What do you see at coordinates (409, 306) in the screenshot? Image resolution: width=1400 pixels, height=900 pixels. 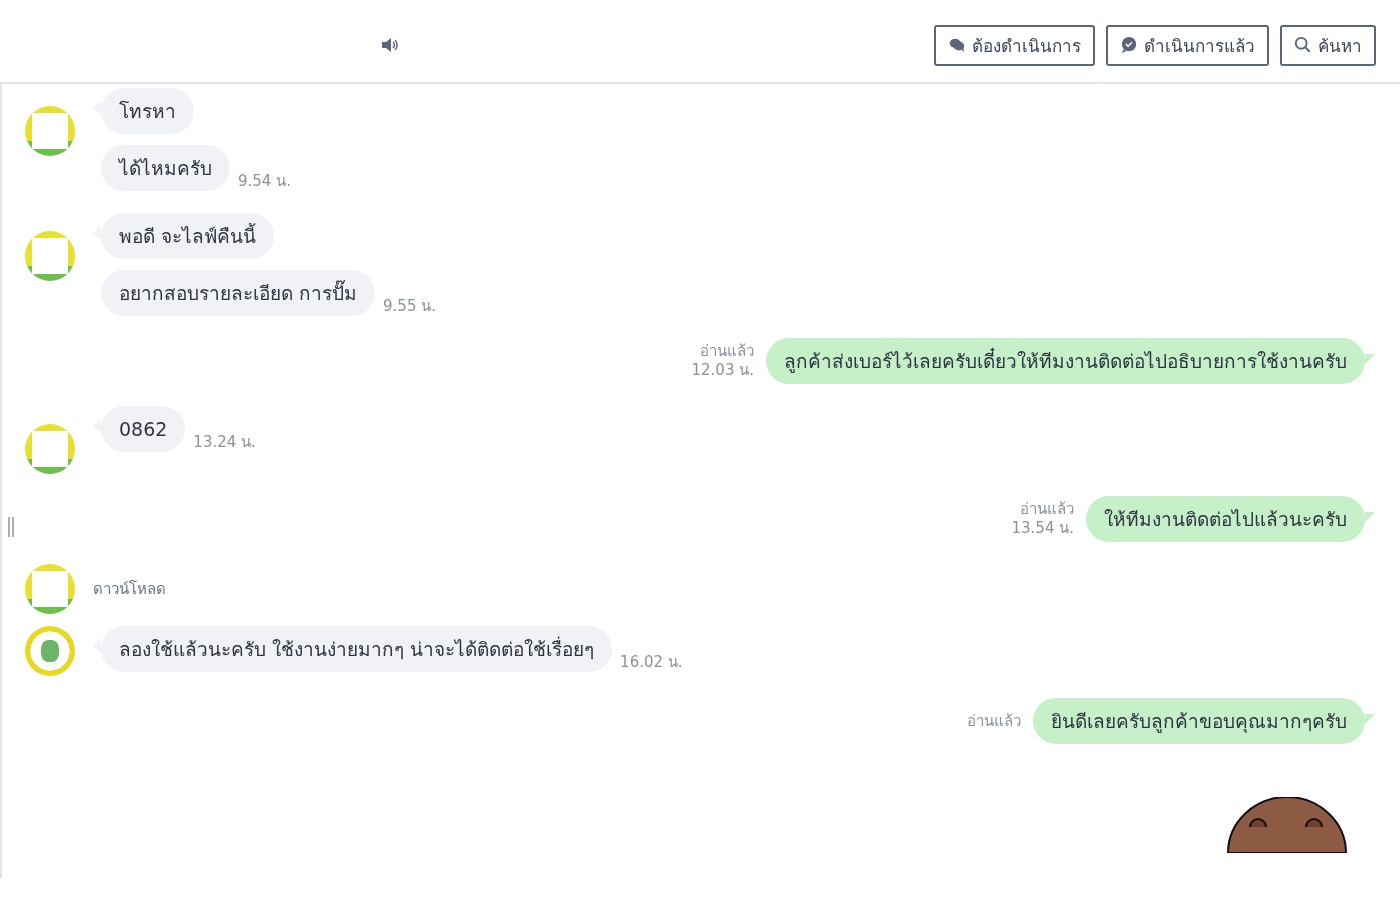 I see `message-time: 9.55 น.` at bounding box center [409, 306].